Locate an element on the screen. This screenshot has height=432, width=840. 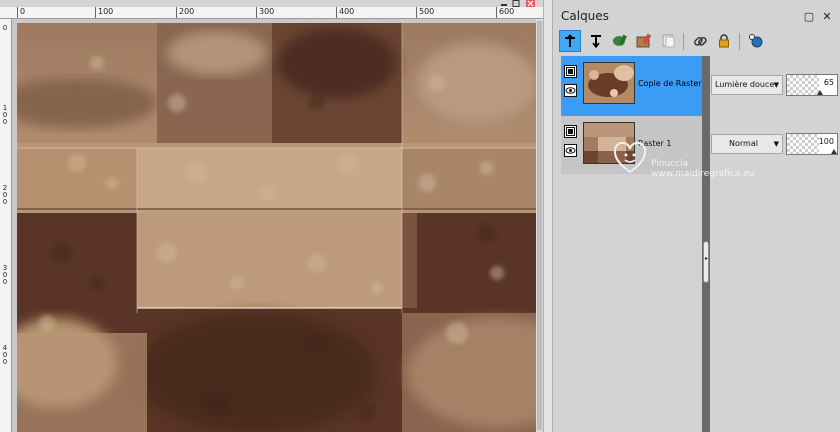
panel-divider is located at coordinates (548, 216).